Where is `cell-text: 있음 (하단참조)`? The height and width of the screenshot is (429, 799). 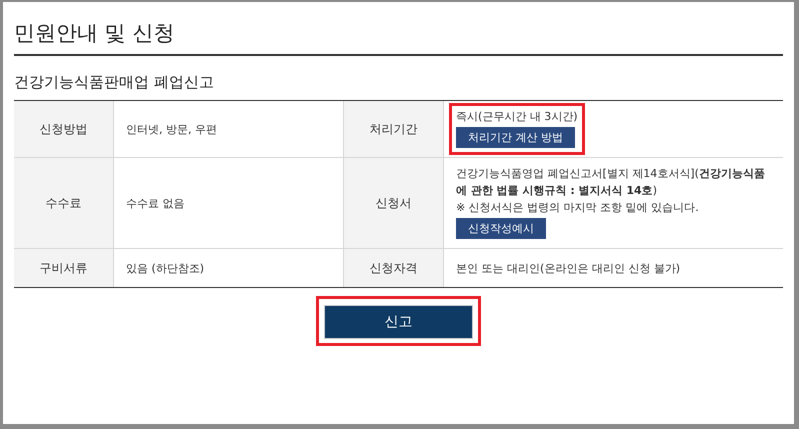 cell-text: 있음 (하단참조) is located at coordinates (165, 268).